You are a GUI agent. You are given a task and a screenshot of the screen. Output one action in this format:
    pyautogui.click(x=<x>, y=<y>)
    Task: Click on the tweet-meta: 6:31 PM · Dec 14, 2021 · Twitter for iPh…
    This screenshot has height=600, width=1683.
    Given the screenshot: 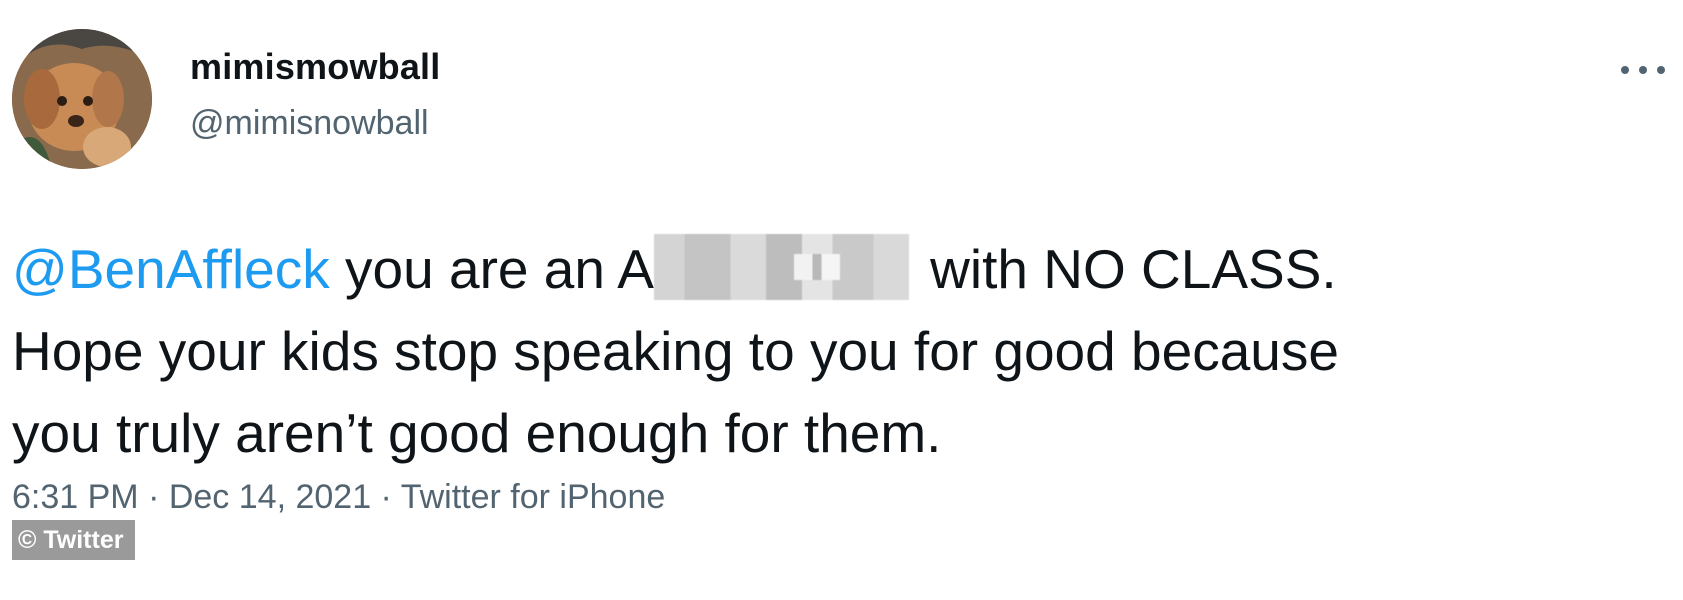 What is the action you would take?
    pyautogui.click(x=338, y=497)
    